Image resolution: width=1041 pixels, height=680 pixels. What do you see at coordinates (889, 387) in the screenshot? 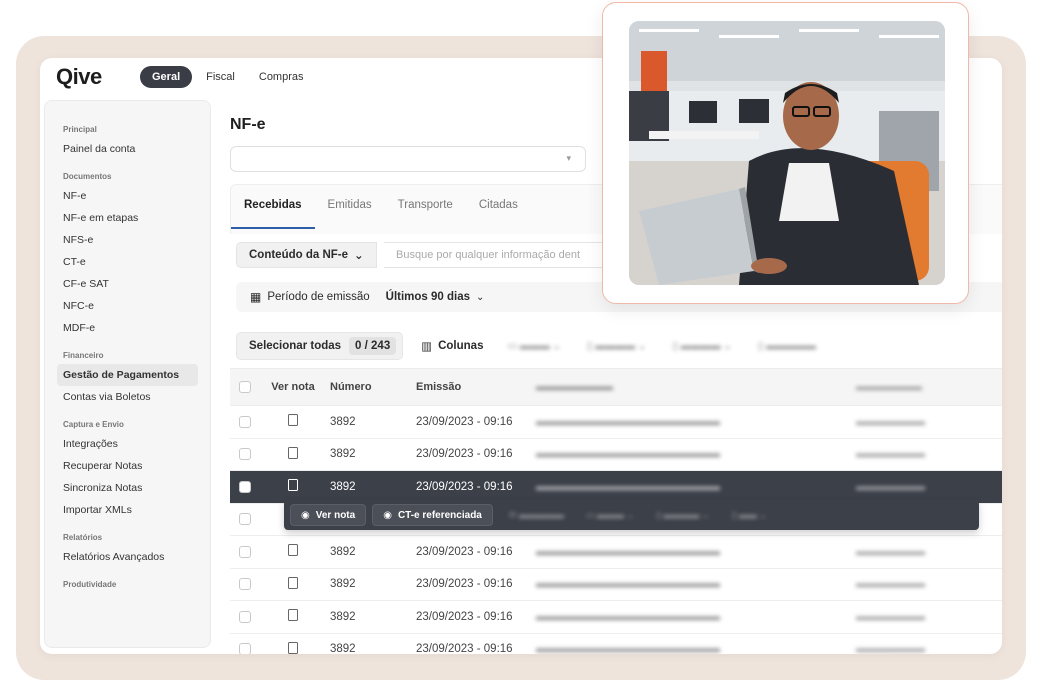
I see `col-extra-blurred: ▬▬▬▬▬▬` at bounding box center [889, 387].